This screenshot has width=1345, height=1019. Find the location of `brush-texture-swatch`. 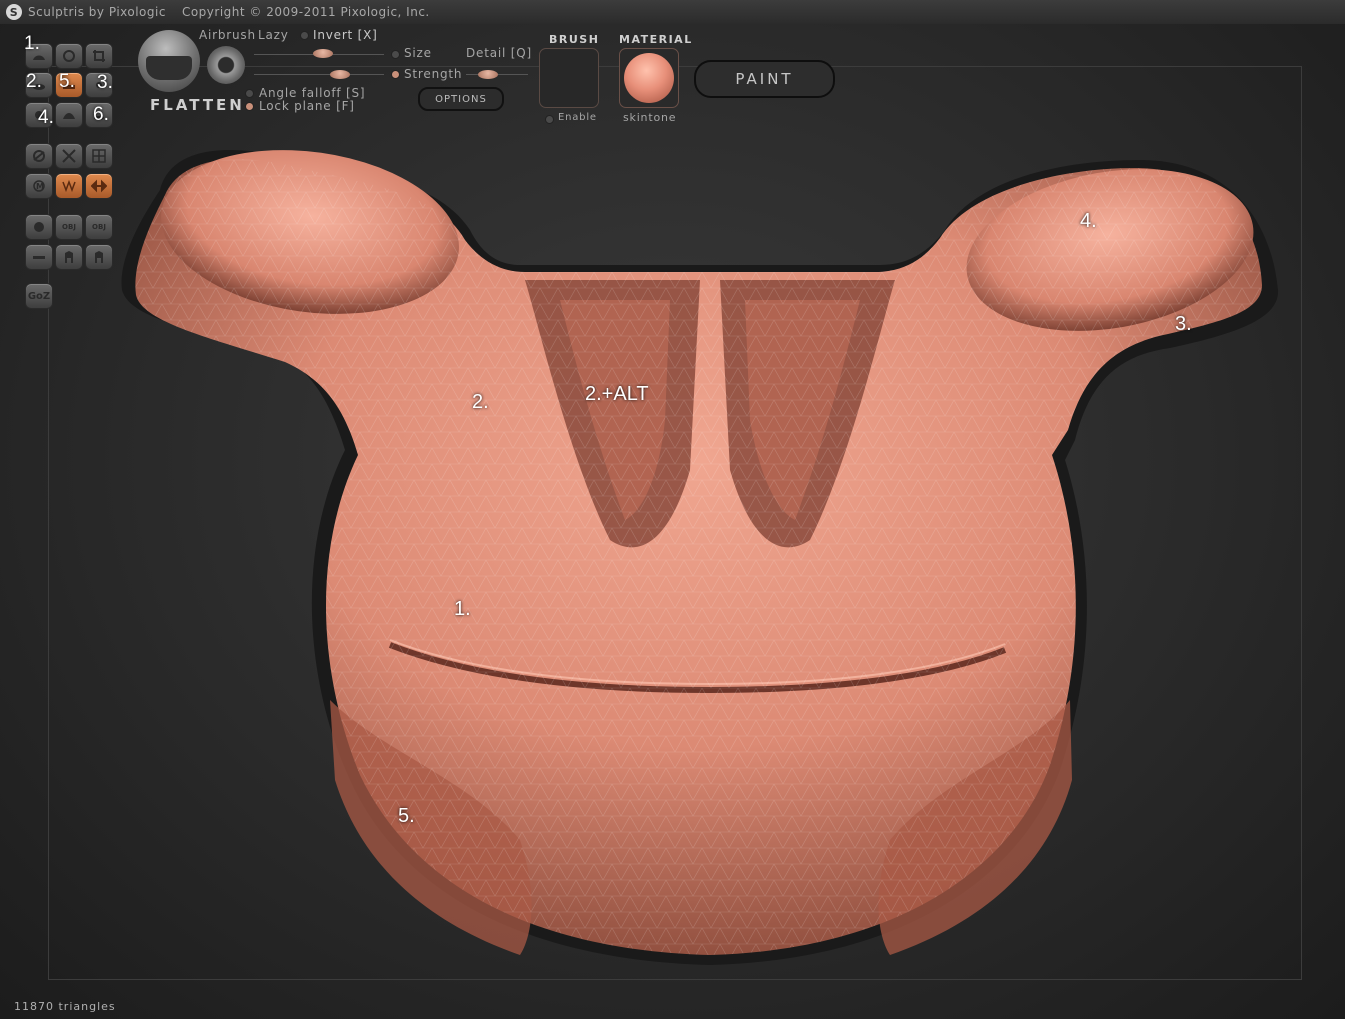

brush-texture-swatch is located at coordinates (569, 78).